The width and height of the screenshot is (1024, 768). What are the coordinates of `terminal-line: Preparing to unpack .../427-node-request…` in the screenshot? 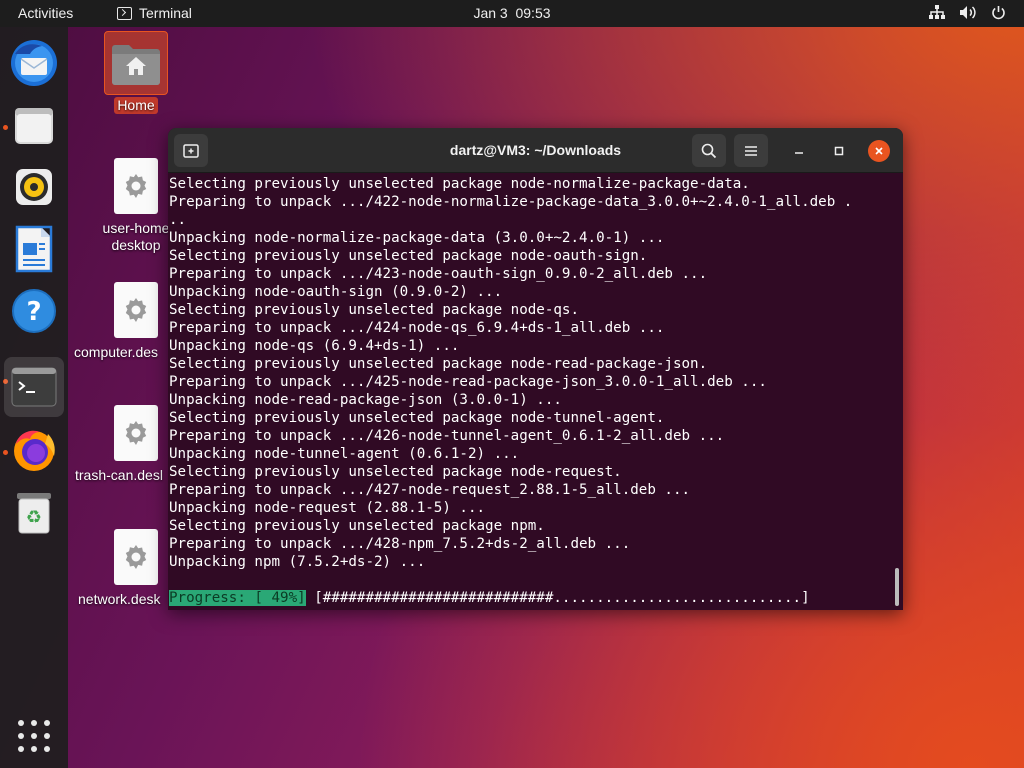 It's located at (430, 490).